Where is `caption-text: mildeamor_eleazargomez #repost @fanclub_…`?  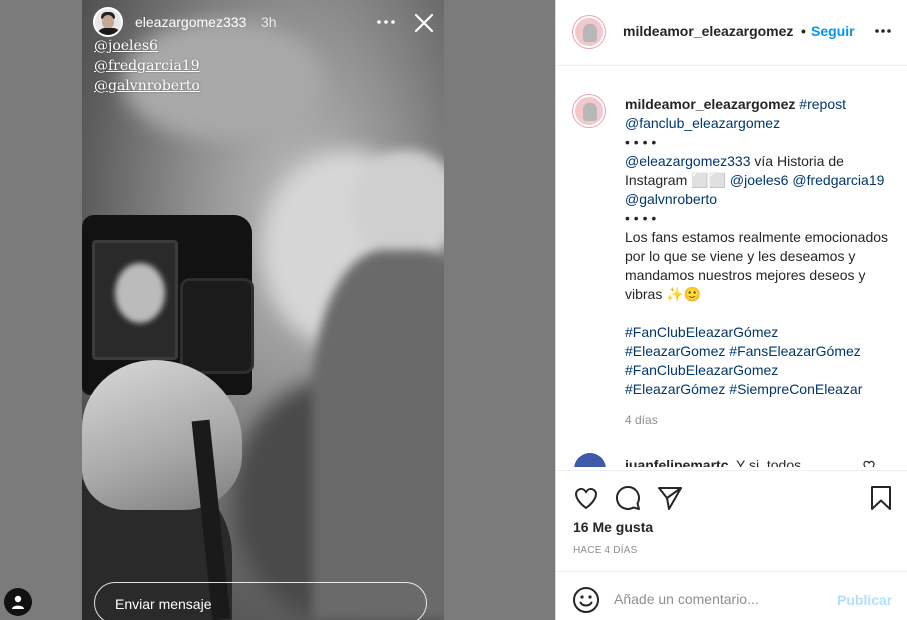
caption-text: mildeamor_eleazargomez #repost @fanclub_… is located at coordinates (760, 247).